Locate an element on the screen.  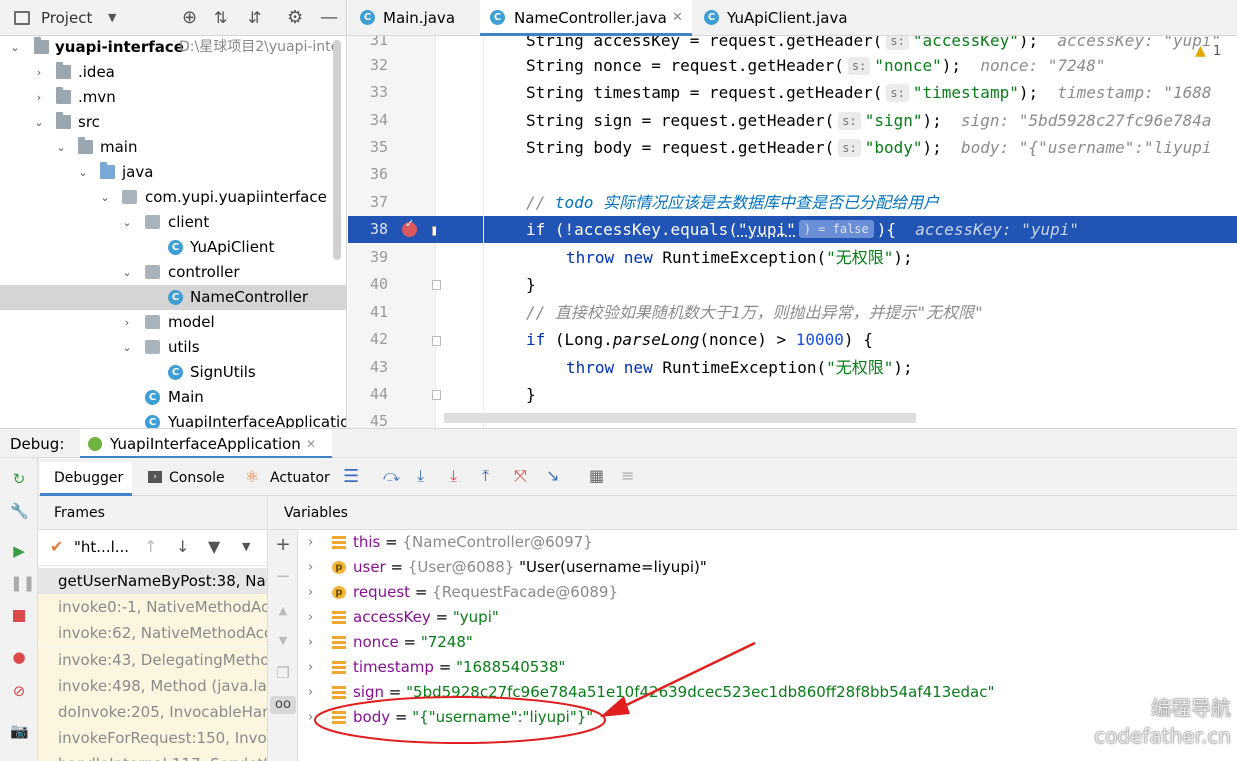
locate-icon: ⊕ is located at coordinates (189, 18).